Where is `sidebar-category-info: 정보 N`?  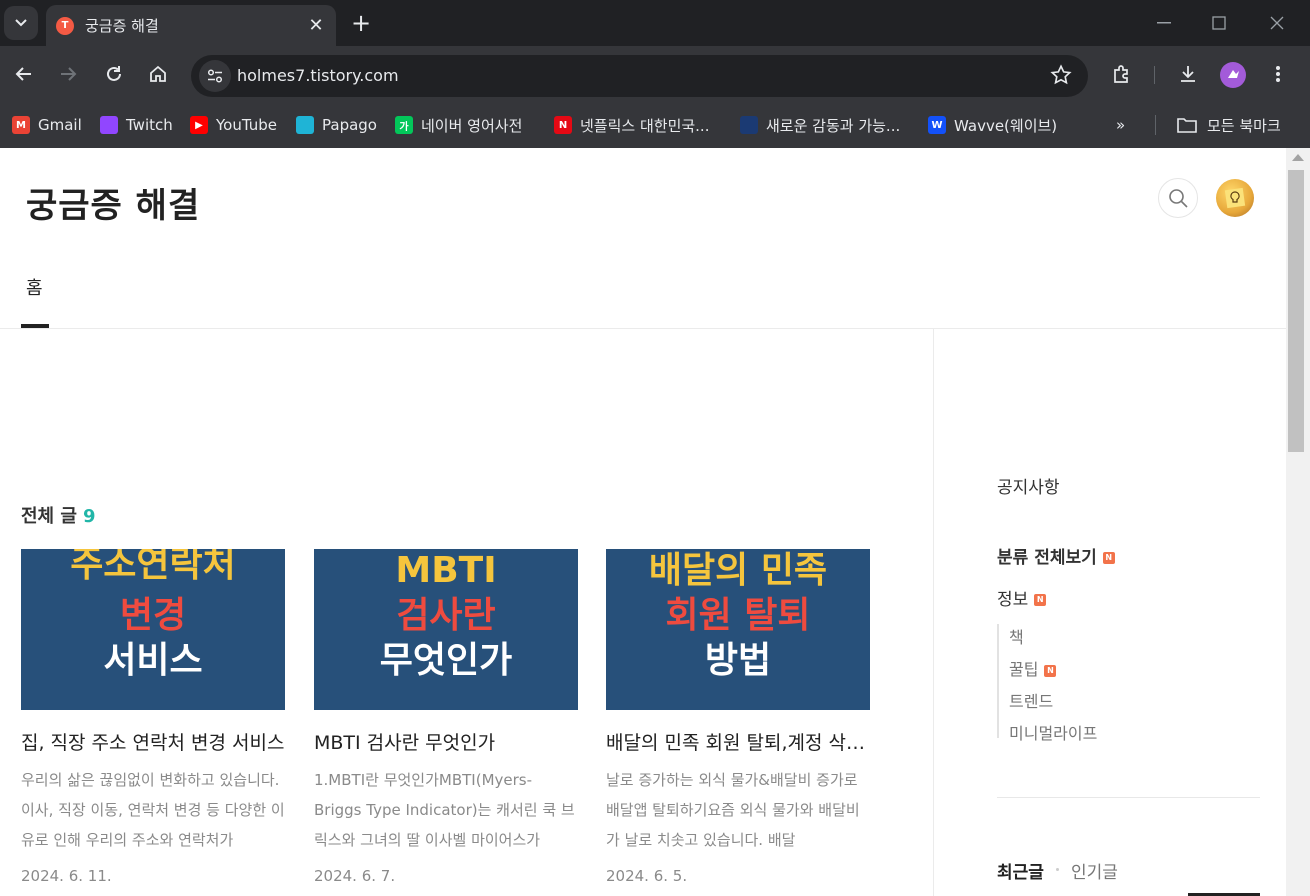
sidebar-category-info: 정보 N is located at coordinates (1022, 597).